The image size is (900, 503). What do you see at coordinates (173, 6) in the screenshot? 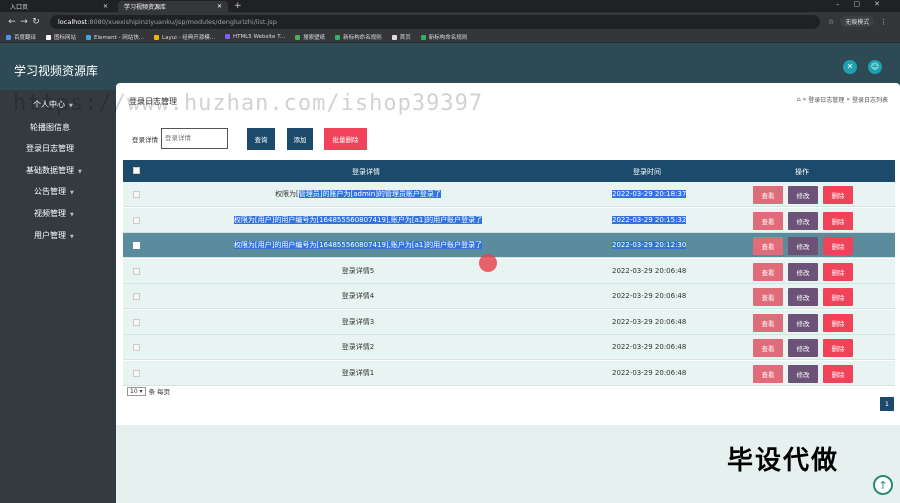
I see `browser-tab-active: 学习视频资源库 ✕` at bounding box center [173, 6].